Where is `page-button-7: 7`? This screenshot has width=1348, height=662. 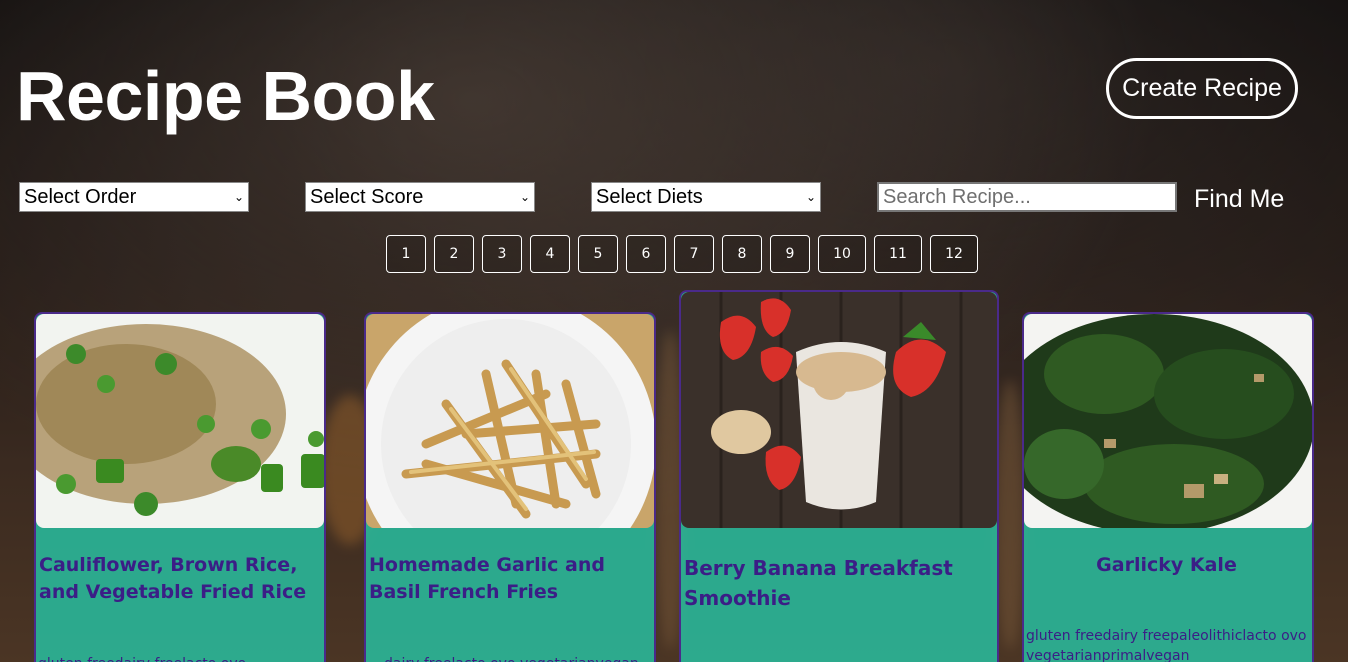 page-button-7: 7 is located at coordinates (694, 254).